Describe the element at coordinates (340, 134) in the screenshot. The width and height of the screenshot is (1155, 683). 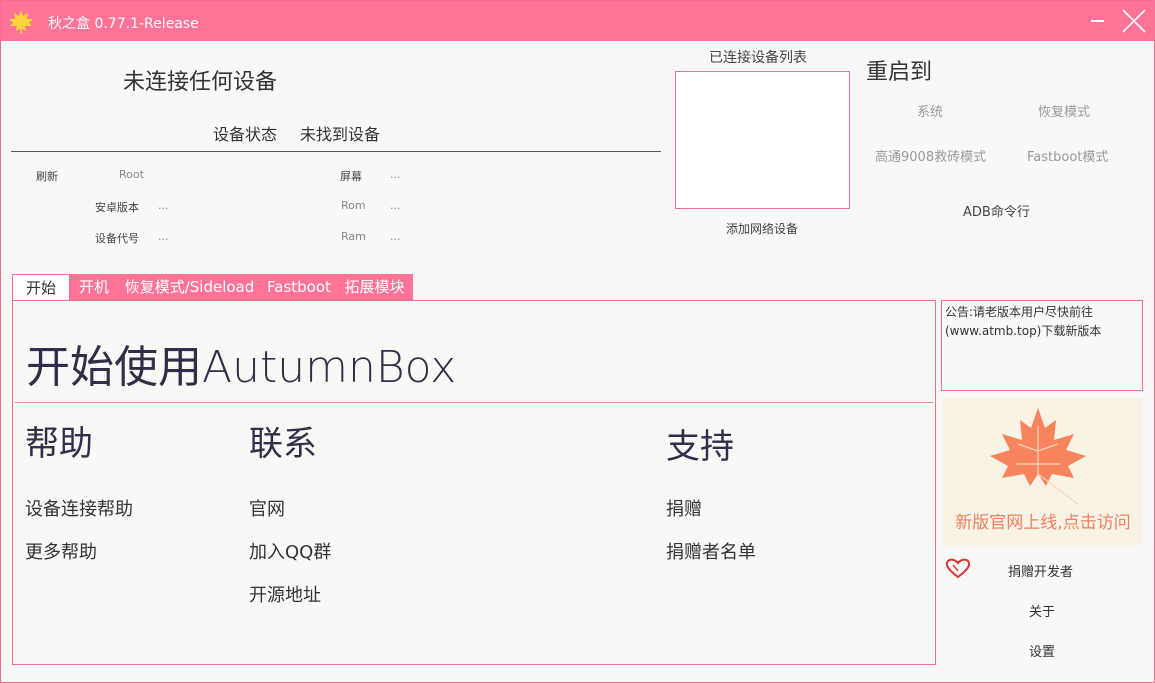
I see `device-status-value: 未找到设备` at that location.